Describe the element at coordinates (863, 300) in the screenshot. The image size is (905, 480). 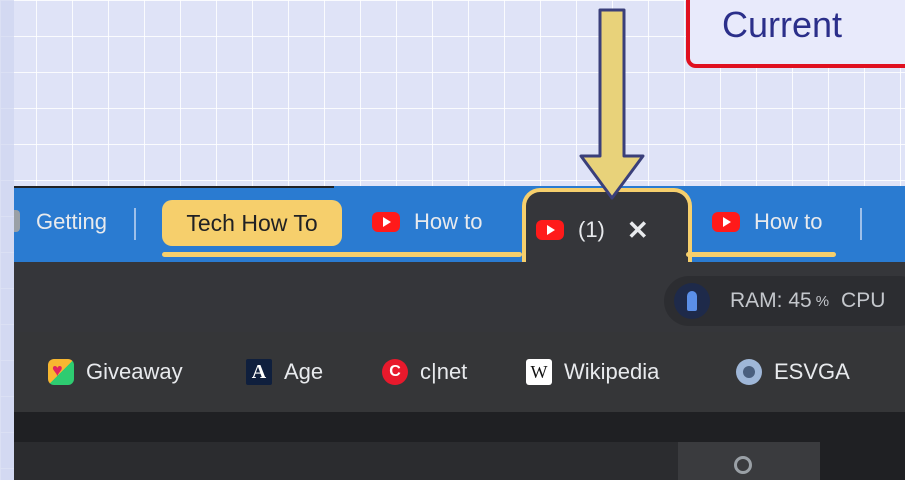
I see `cpu-label: CPU` at that location.